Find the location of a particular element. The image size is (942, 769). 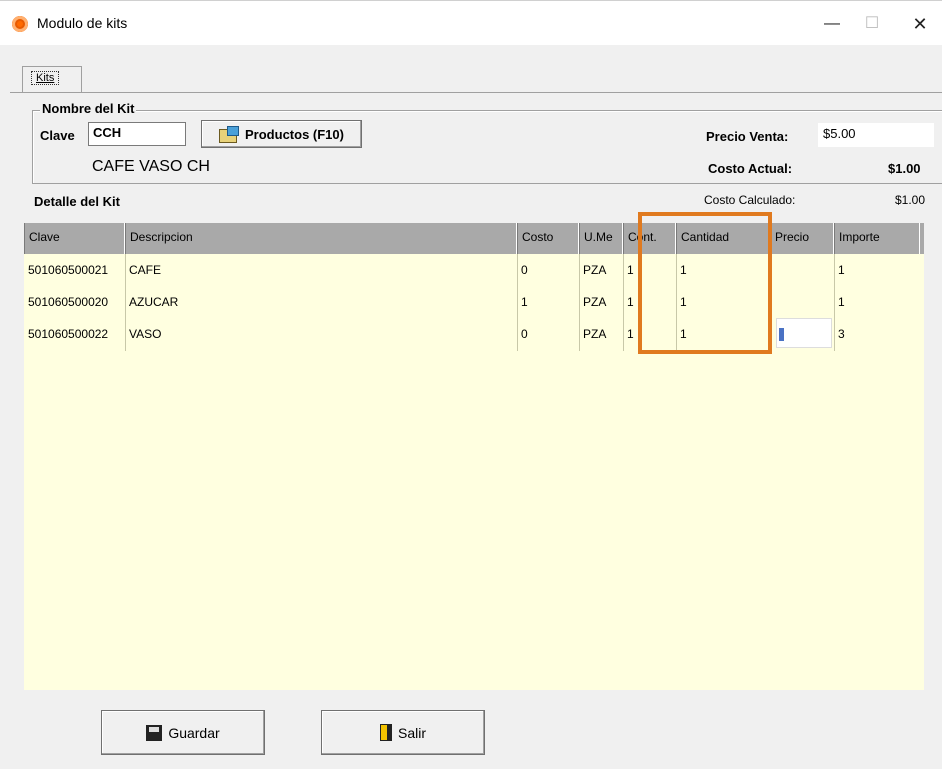

costo-calculado-label: Costo Calculado: is located at coordinates (750, 200).